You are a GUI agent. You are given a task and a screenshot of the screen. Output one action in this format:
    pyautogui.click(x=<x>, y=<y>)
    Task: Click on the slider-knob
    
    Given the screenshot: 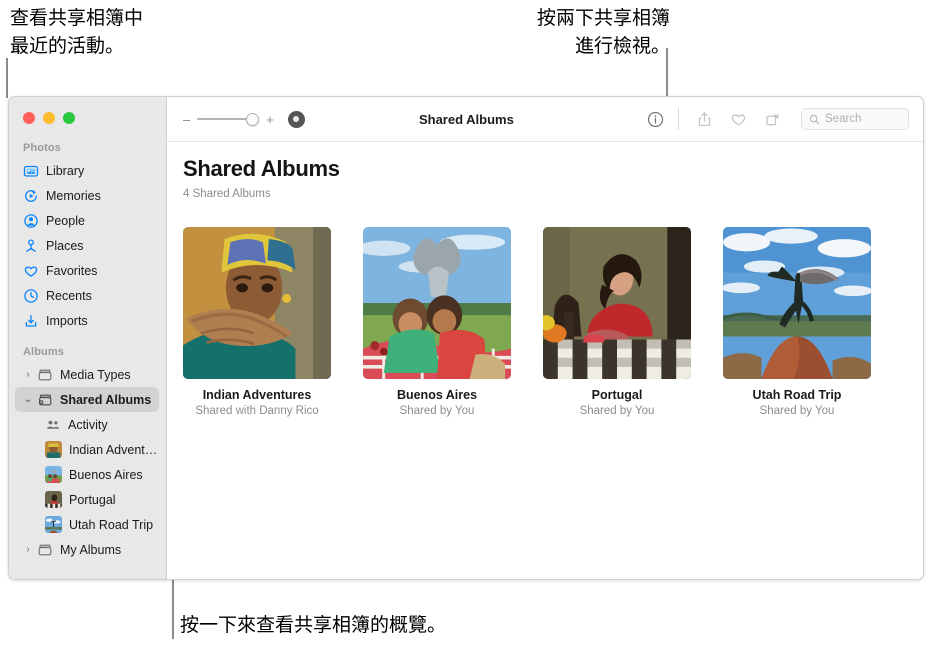 What is the action you would take?
    pyautogui.click(x=253, y=119)
    